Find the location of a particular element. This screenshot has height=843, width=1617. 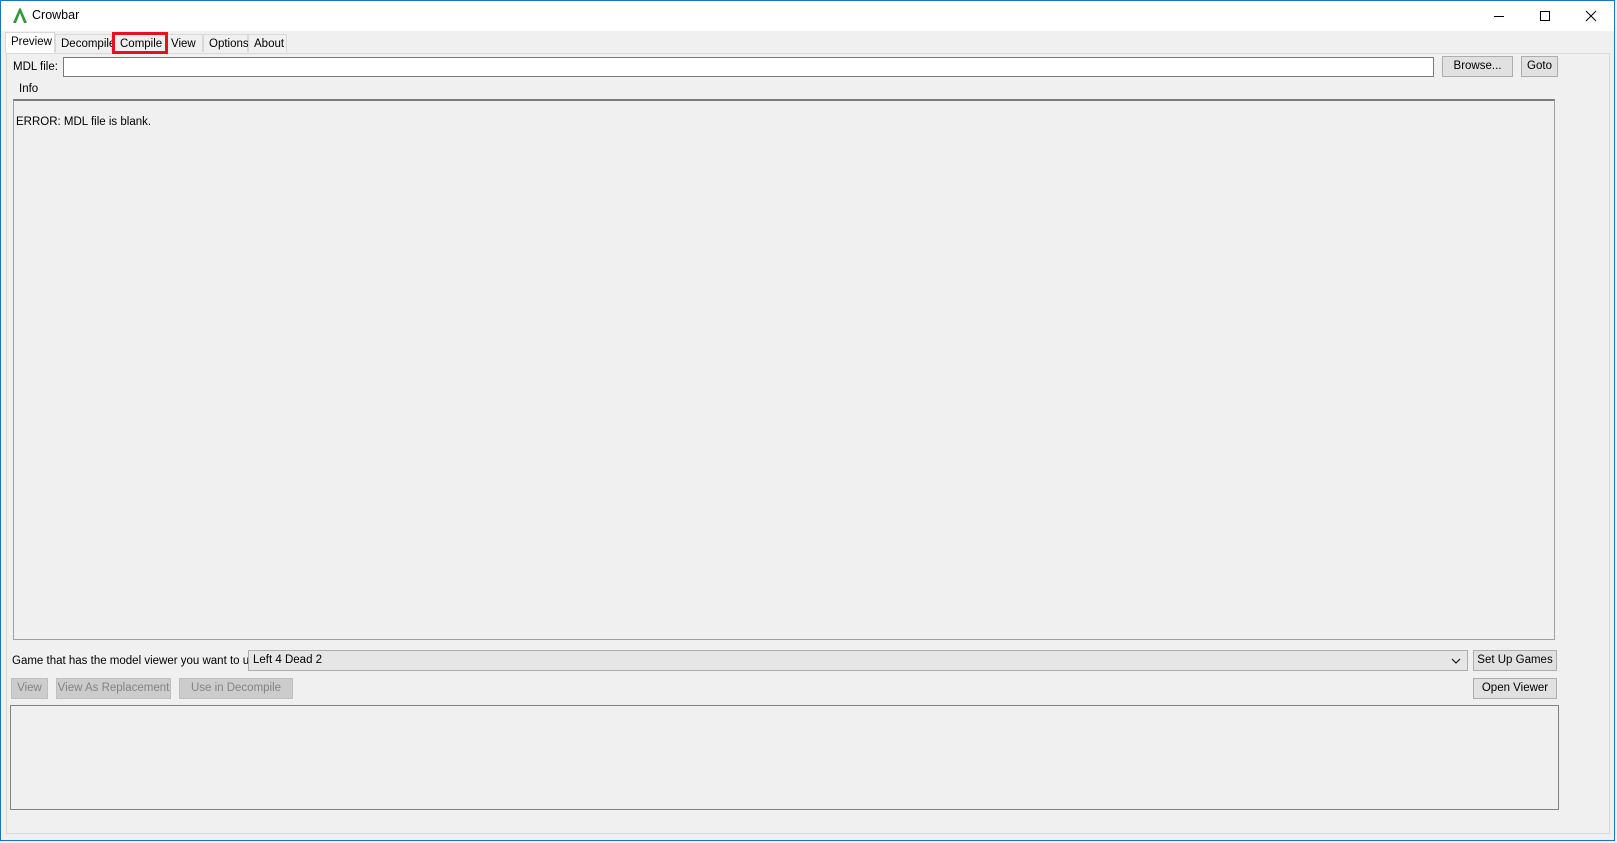

tab-options: Options is located at coordinates (226, 43).